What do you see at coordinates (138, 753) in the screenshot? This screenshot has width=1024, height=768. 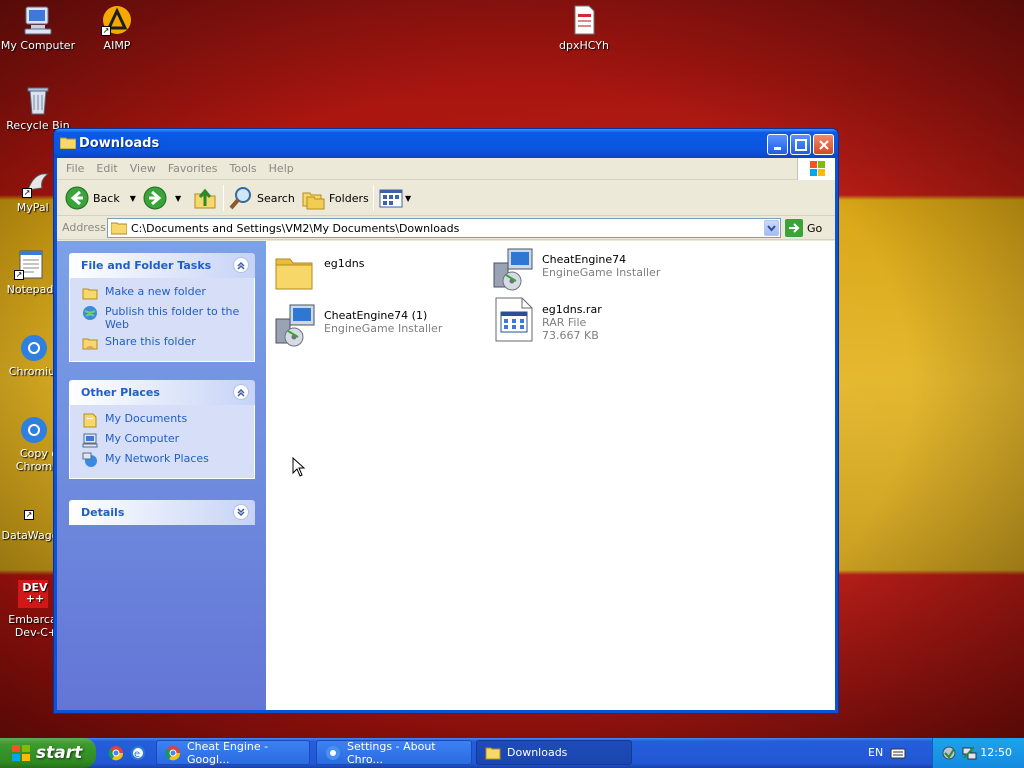 I see `quicklaunch-ie-icon: e` at bounding box center [138, 753].